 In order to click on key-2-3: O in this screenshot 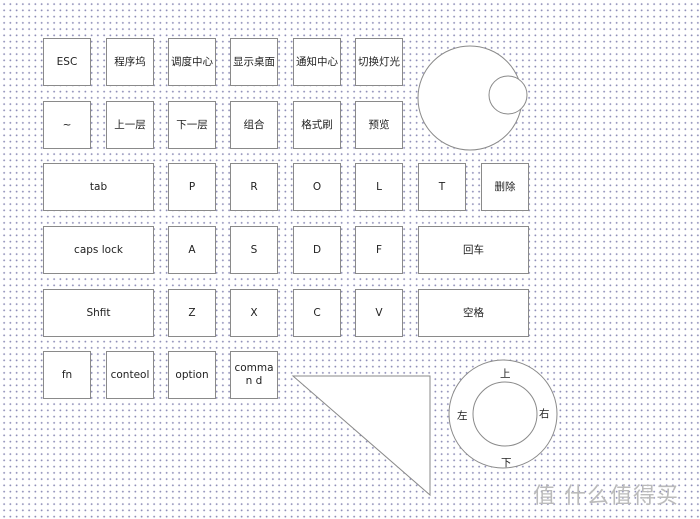, I will do `click(317, 187)`.